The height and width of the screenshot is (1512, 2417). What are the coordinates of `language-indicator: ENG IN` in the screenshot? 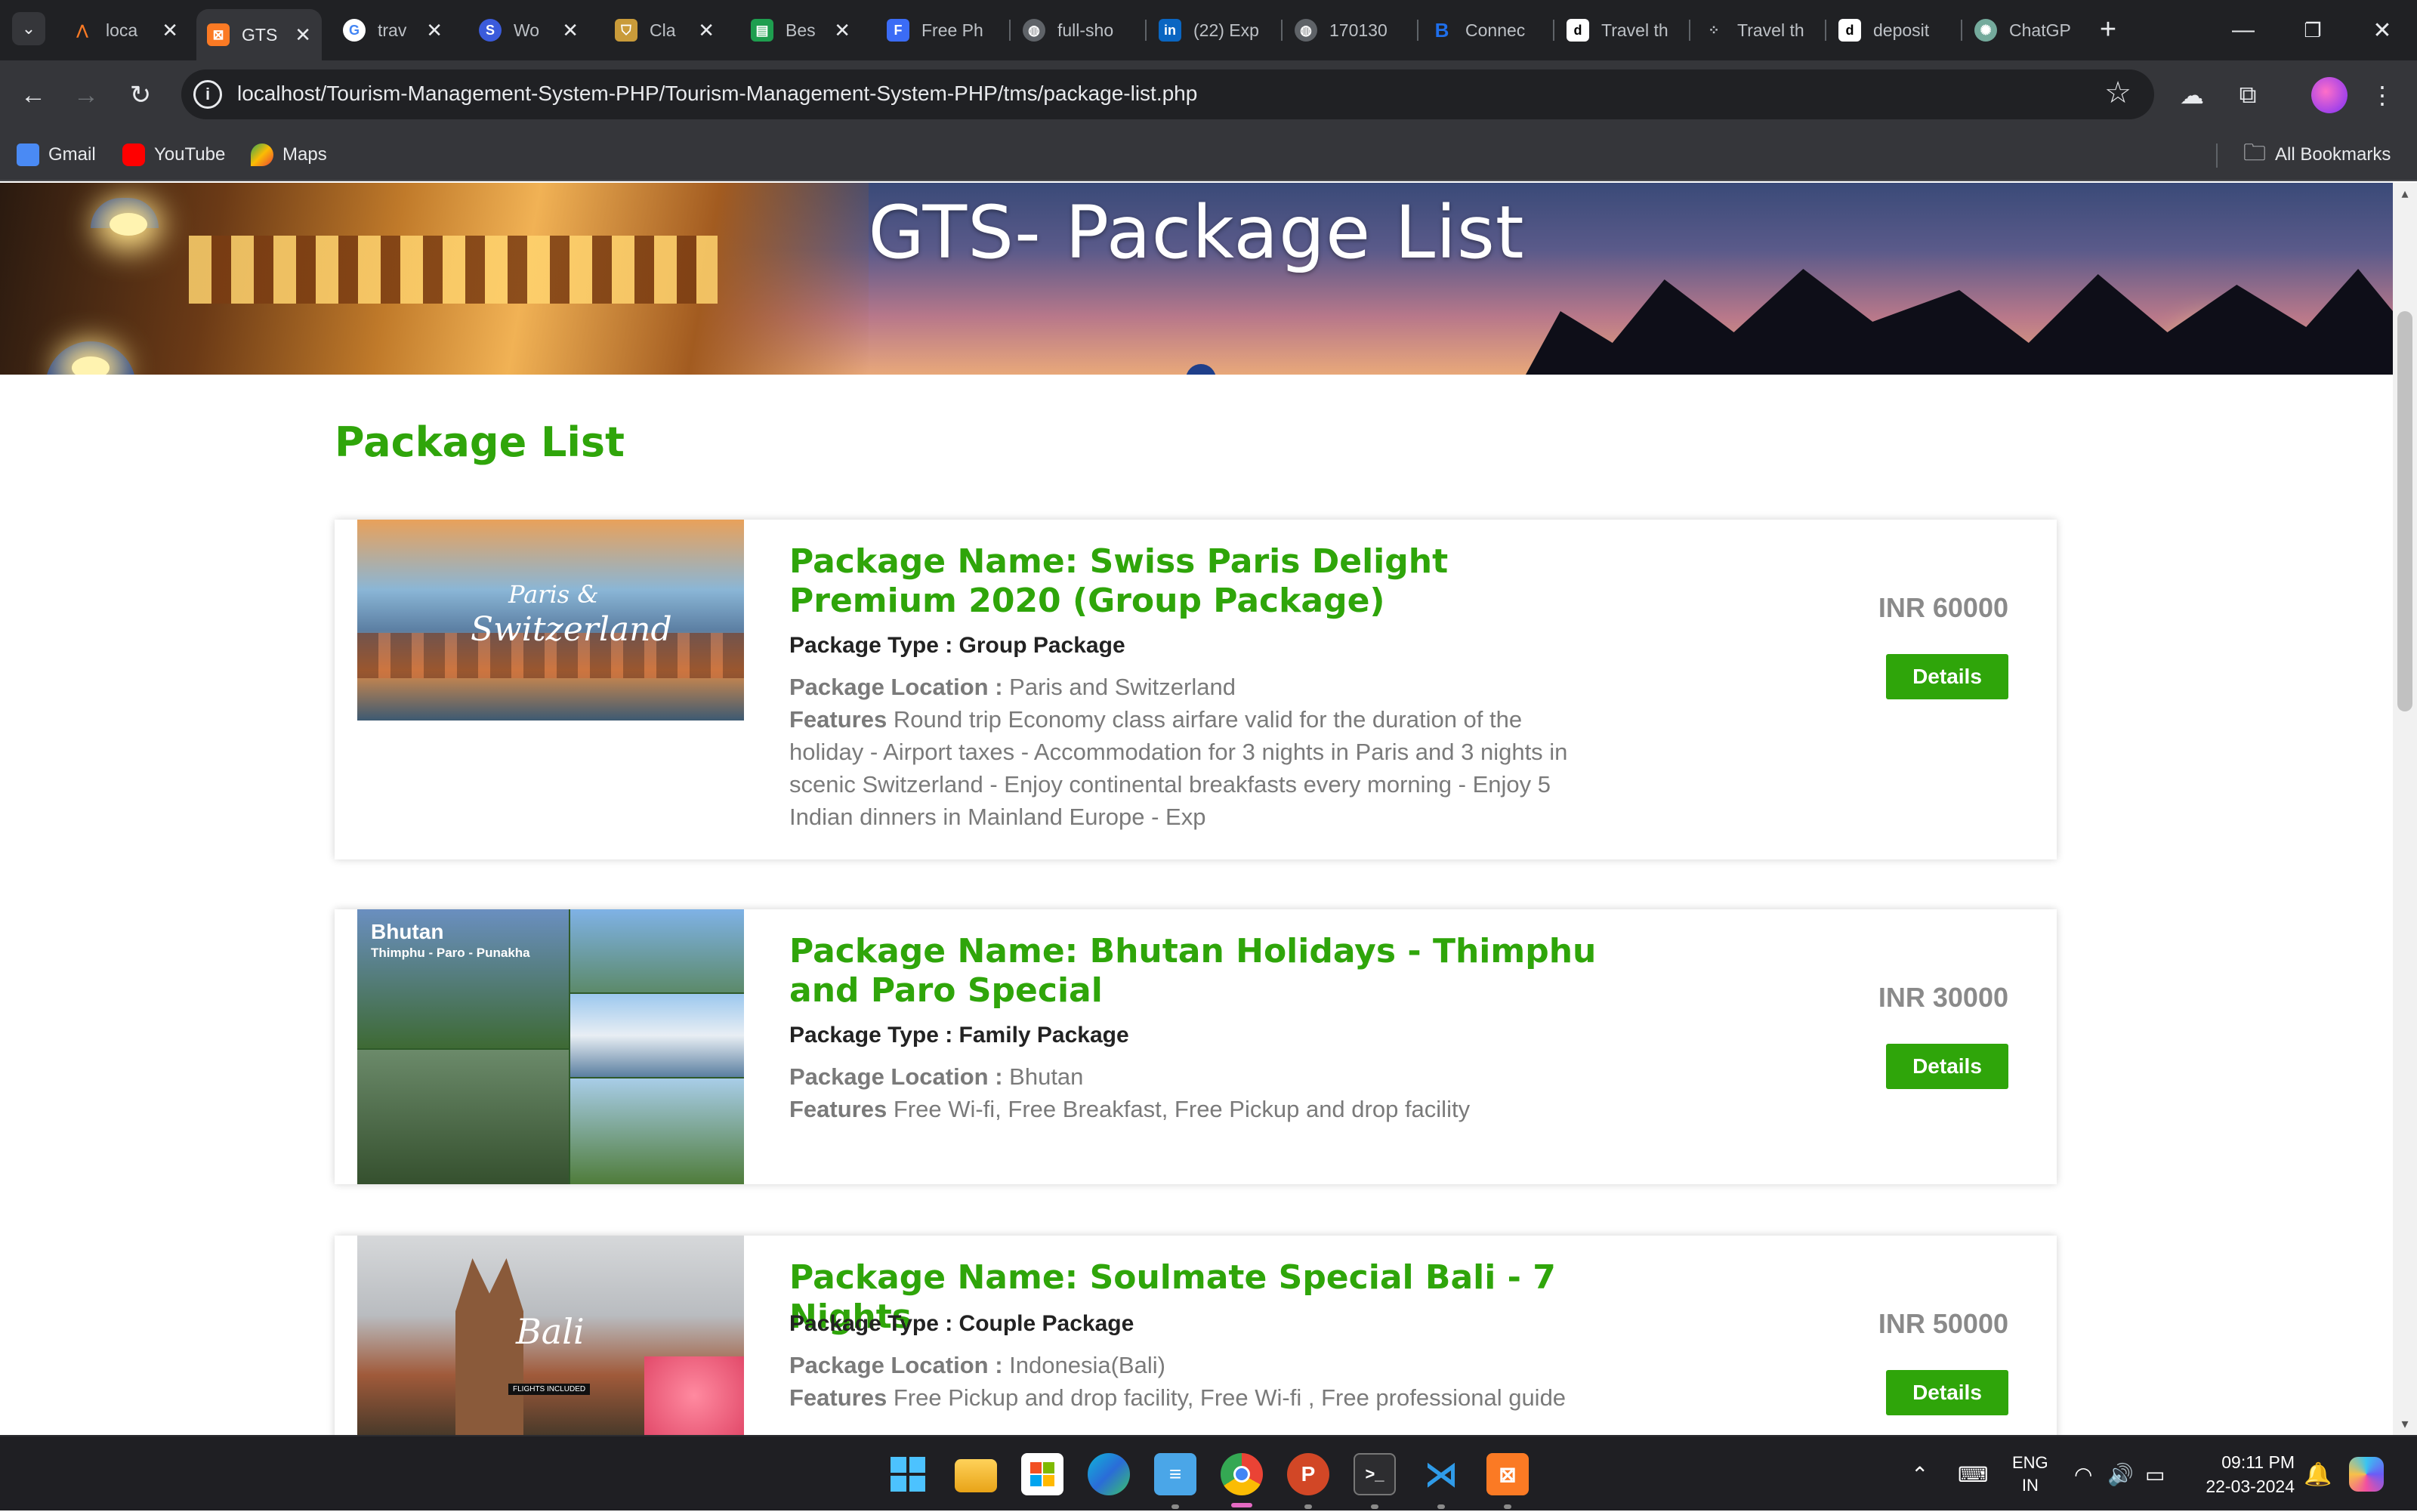 It's located at (2030, 1474).